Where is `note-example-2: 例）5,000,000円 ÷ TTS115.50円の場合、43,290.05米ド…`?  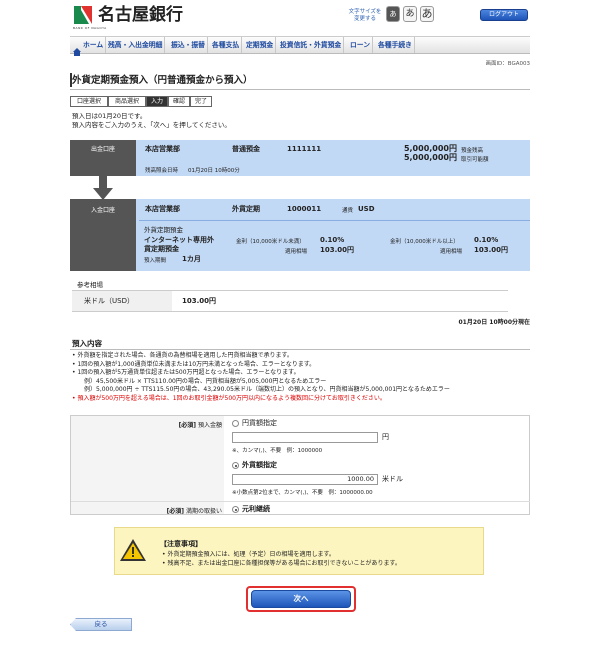
note-example-2: 例）5,000,000円 ÷ TTS115.50円の場合、43,290.05米ド… is located at coordinates (267, 390).